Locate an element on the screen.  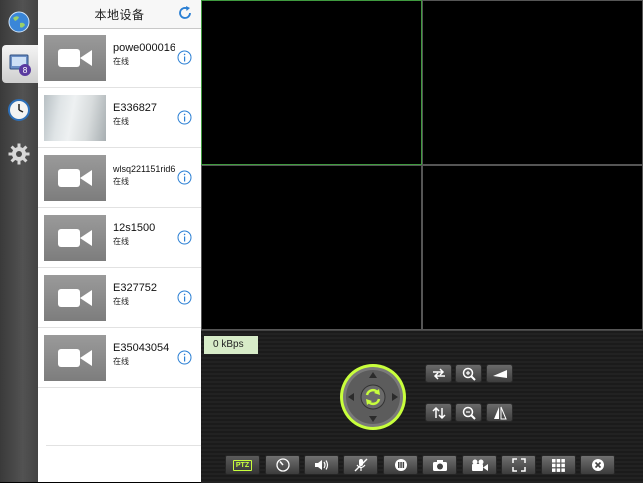
globe-icon is located at coordinates (19, 22).